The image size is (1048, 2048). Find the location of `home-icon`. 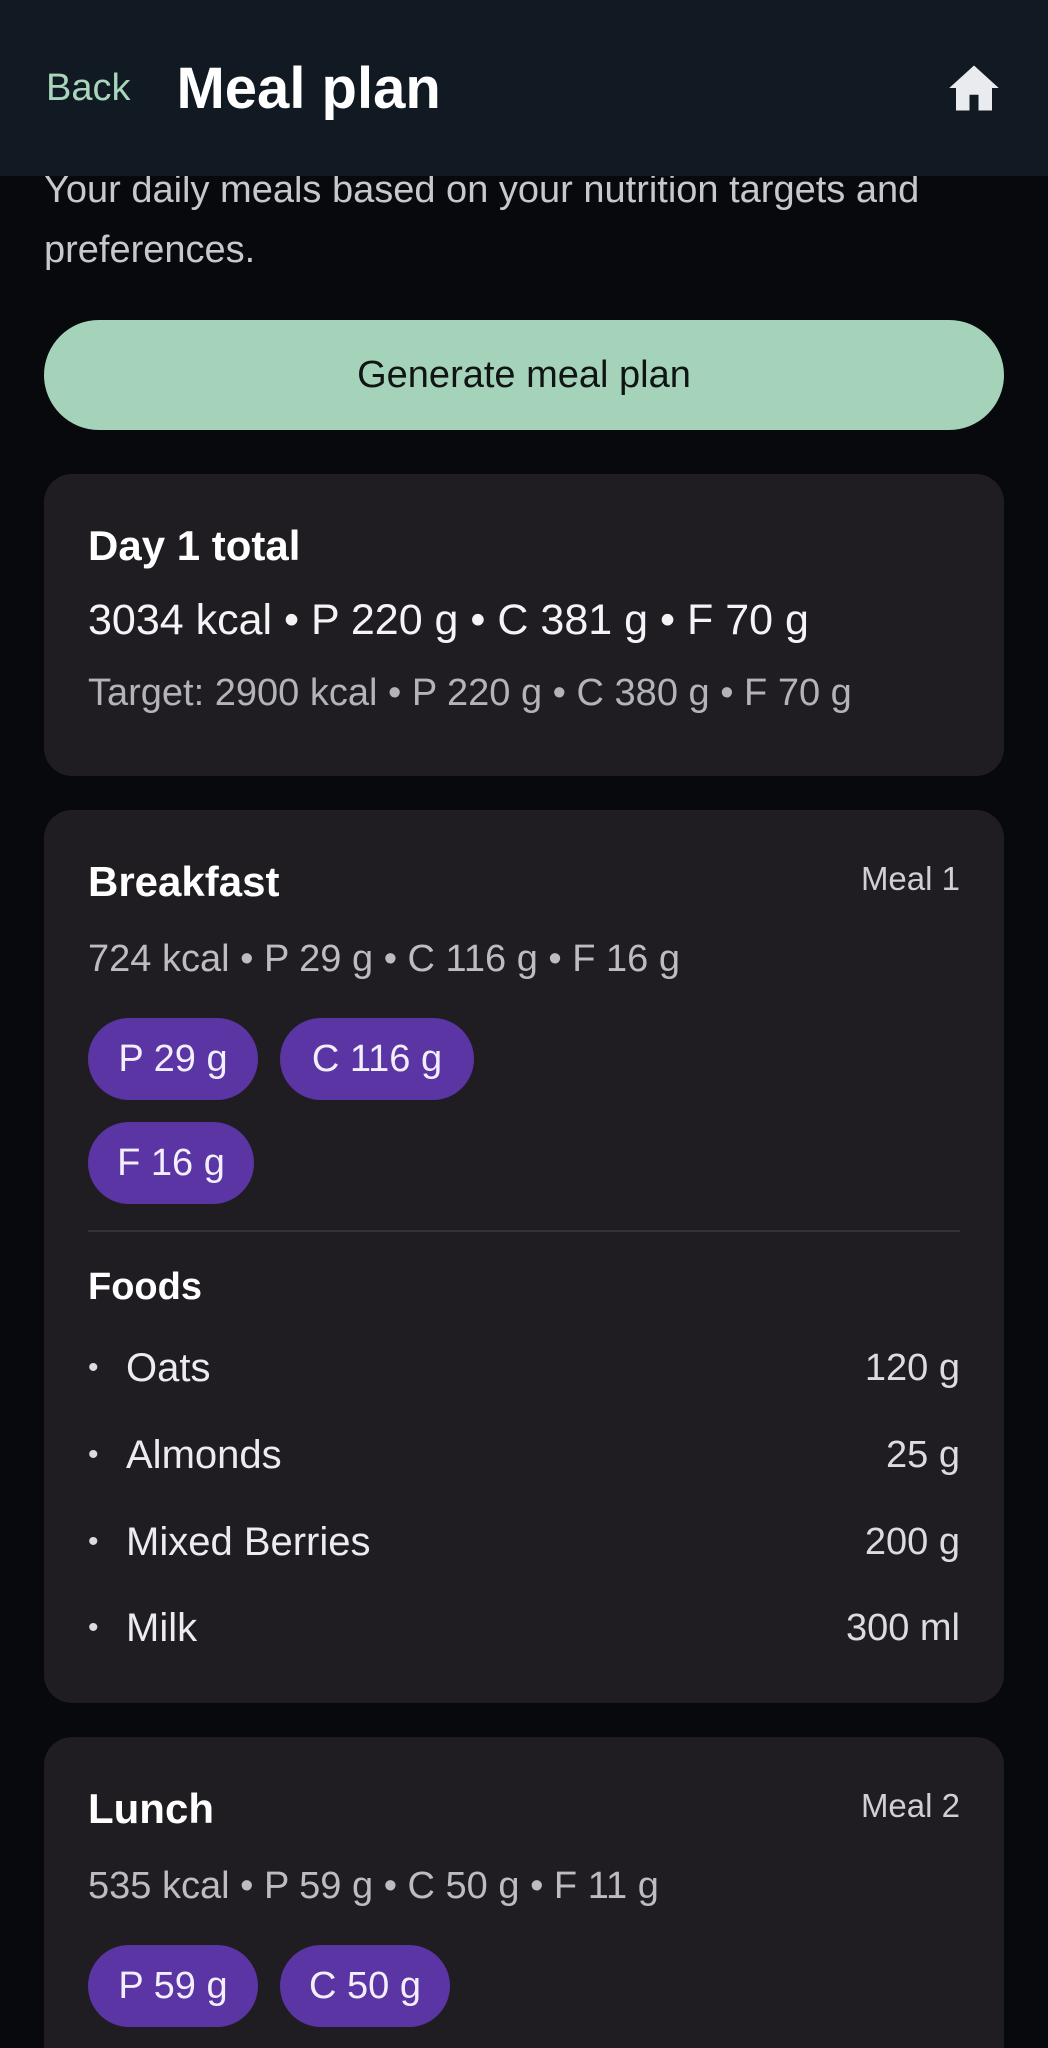

home-icon is located at coordinates (974, 88).